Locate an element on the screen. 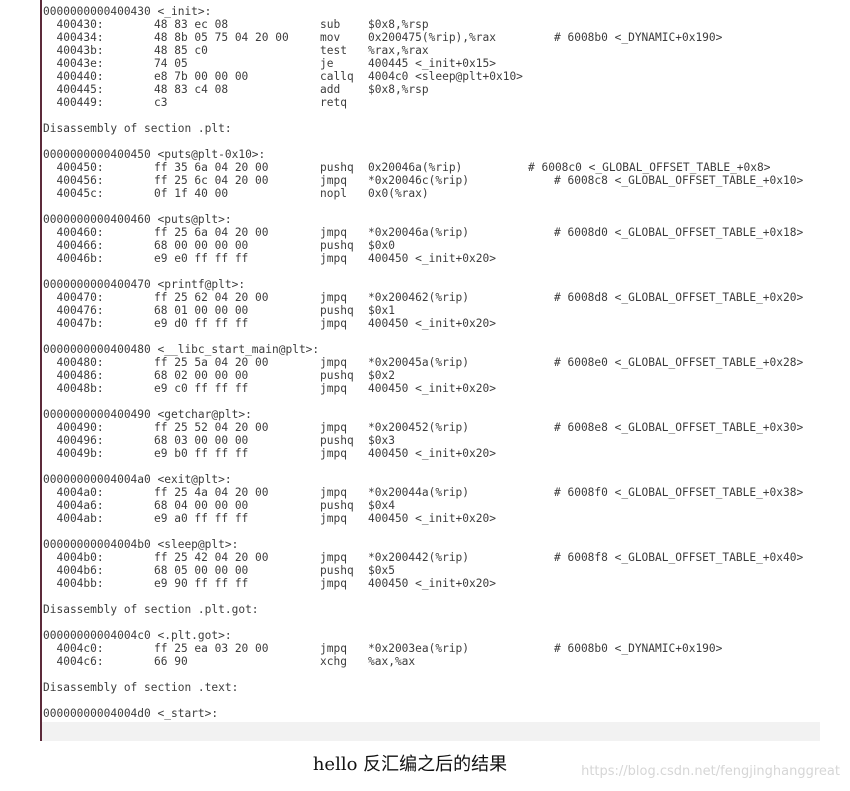  address-text: 0000000000400430 <_init>: is located at coordinates (127, 11).